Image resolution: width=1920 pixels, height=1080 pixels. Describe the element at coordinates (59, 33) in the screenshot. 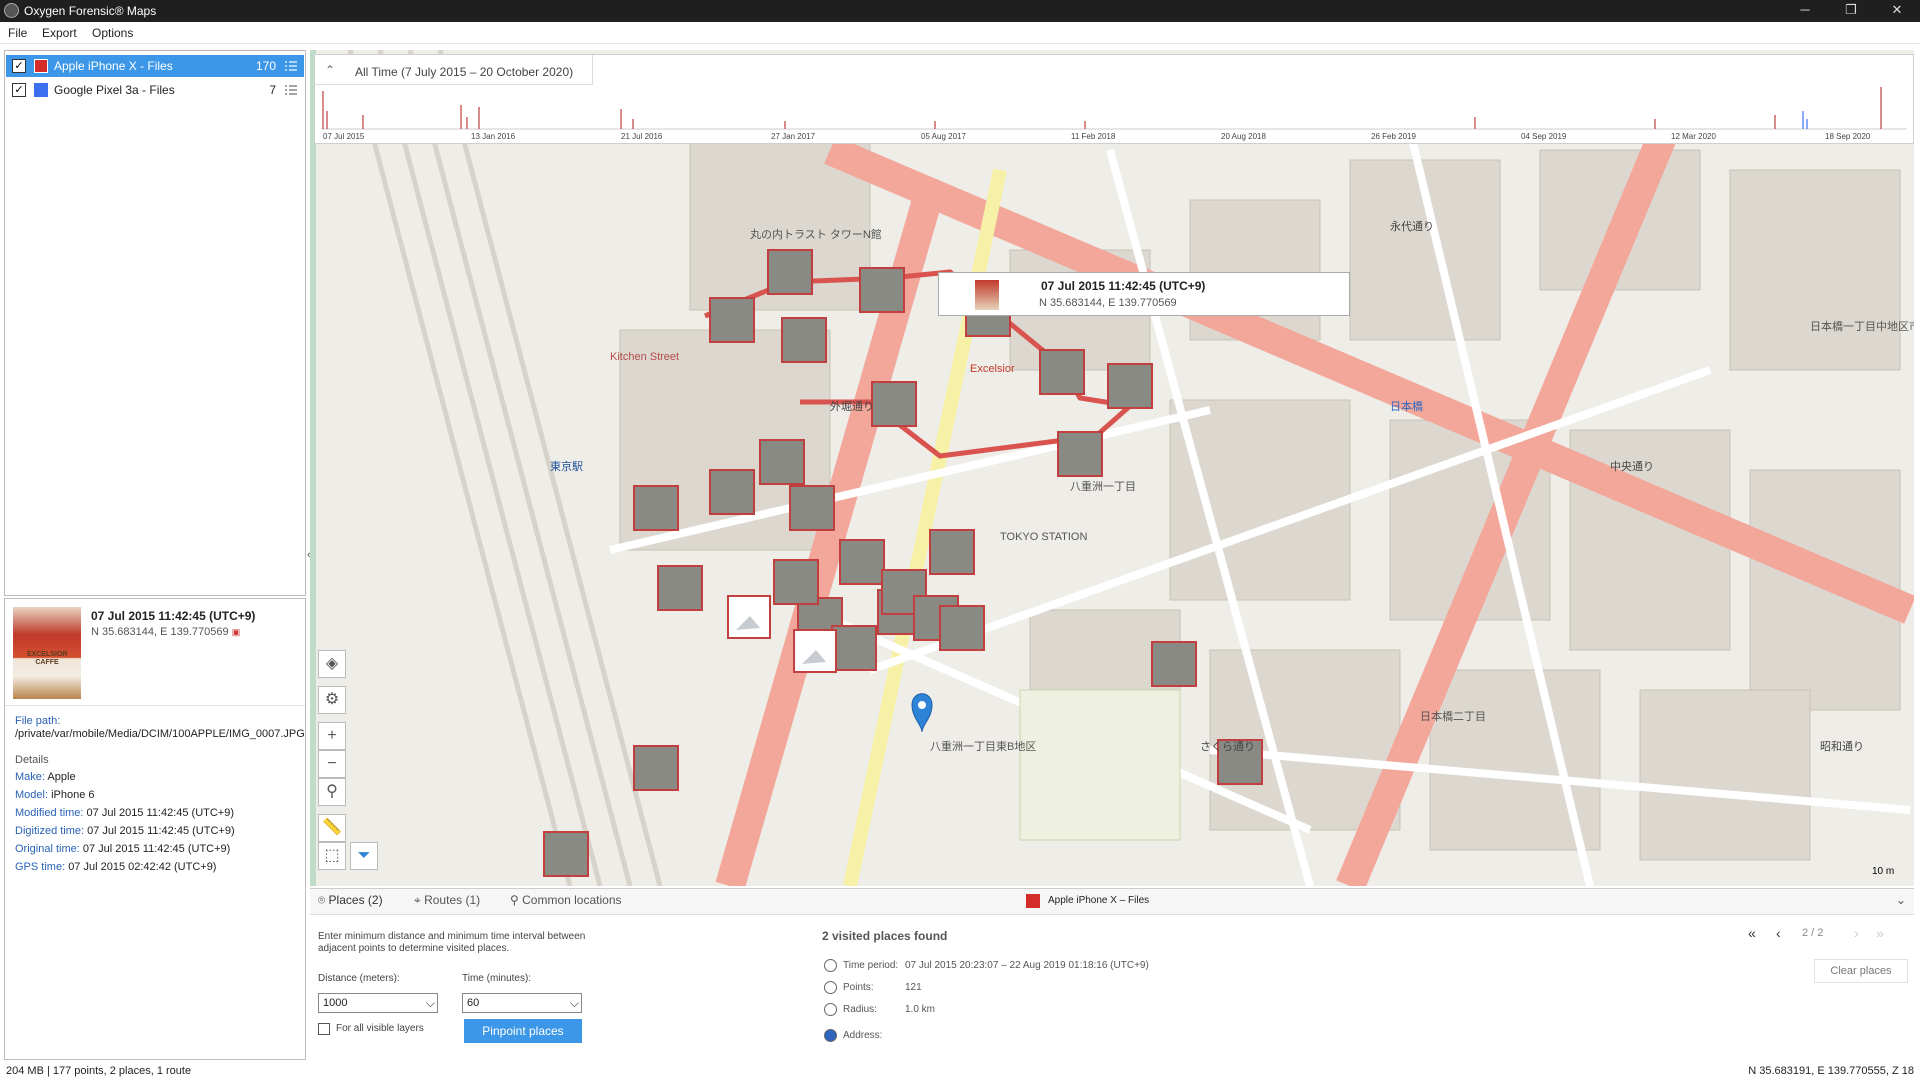

I see `menu-export: Export` at that location.